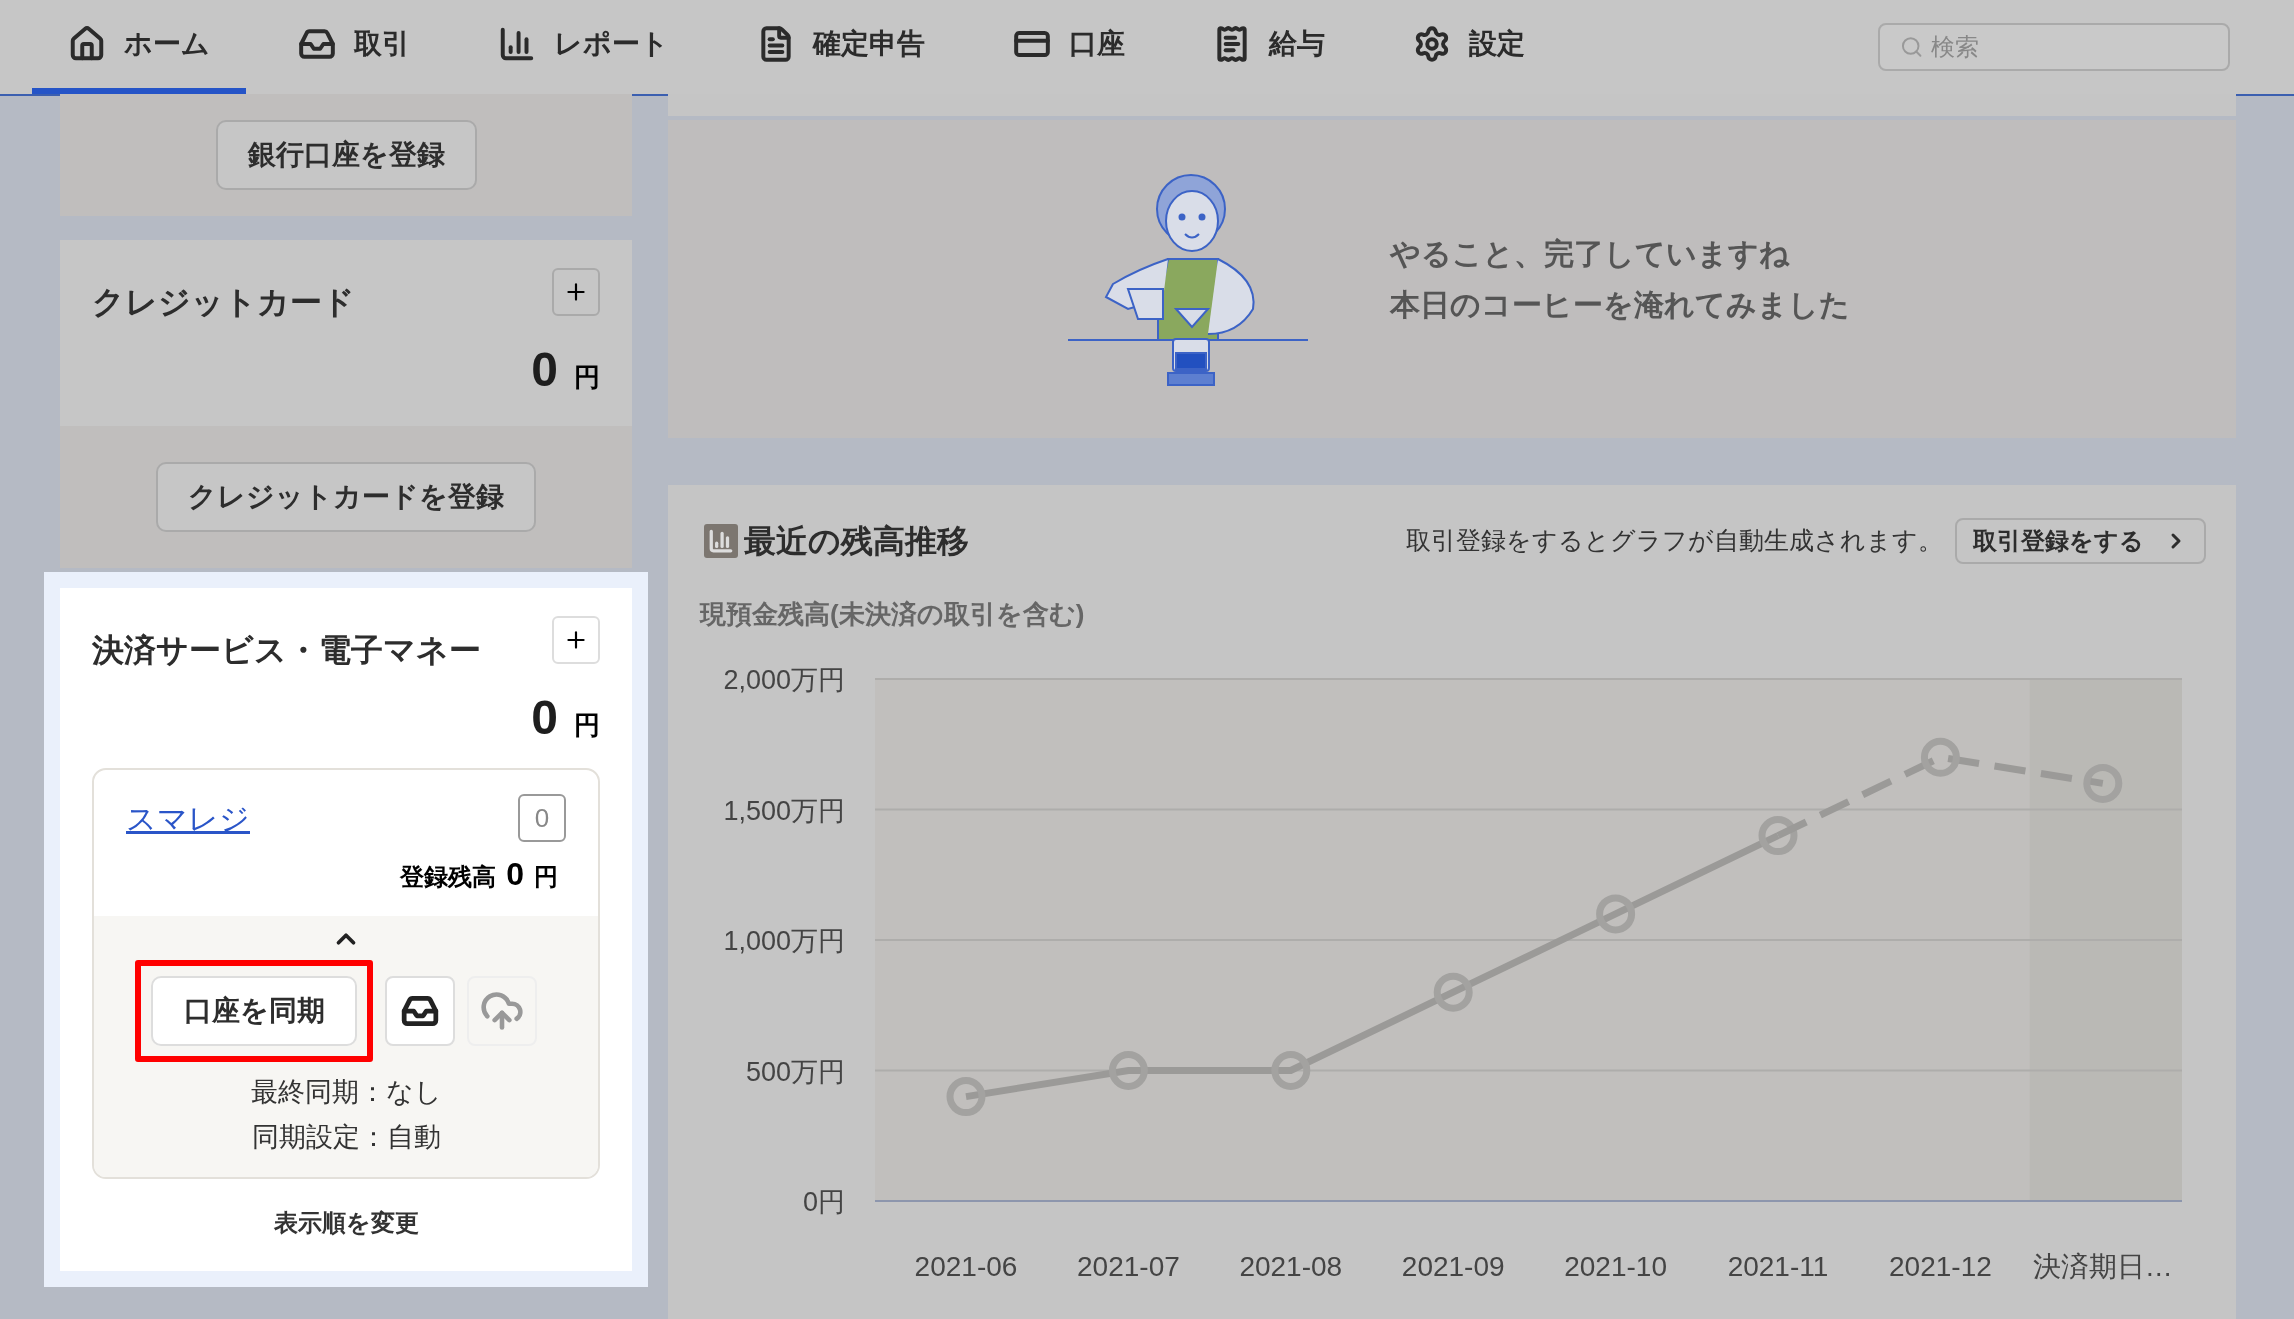 This screenshot has height=1319, width=2294. I want to click on nav-tab: 確定申告, so click(841, 47).